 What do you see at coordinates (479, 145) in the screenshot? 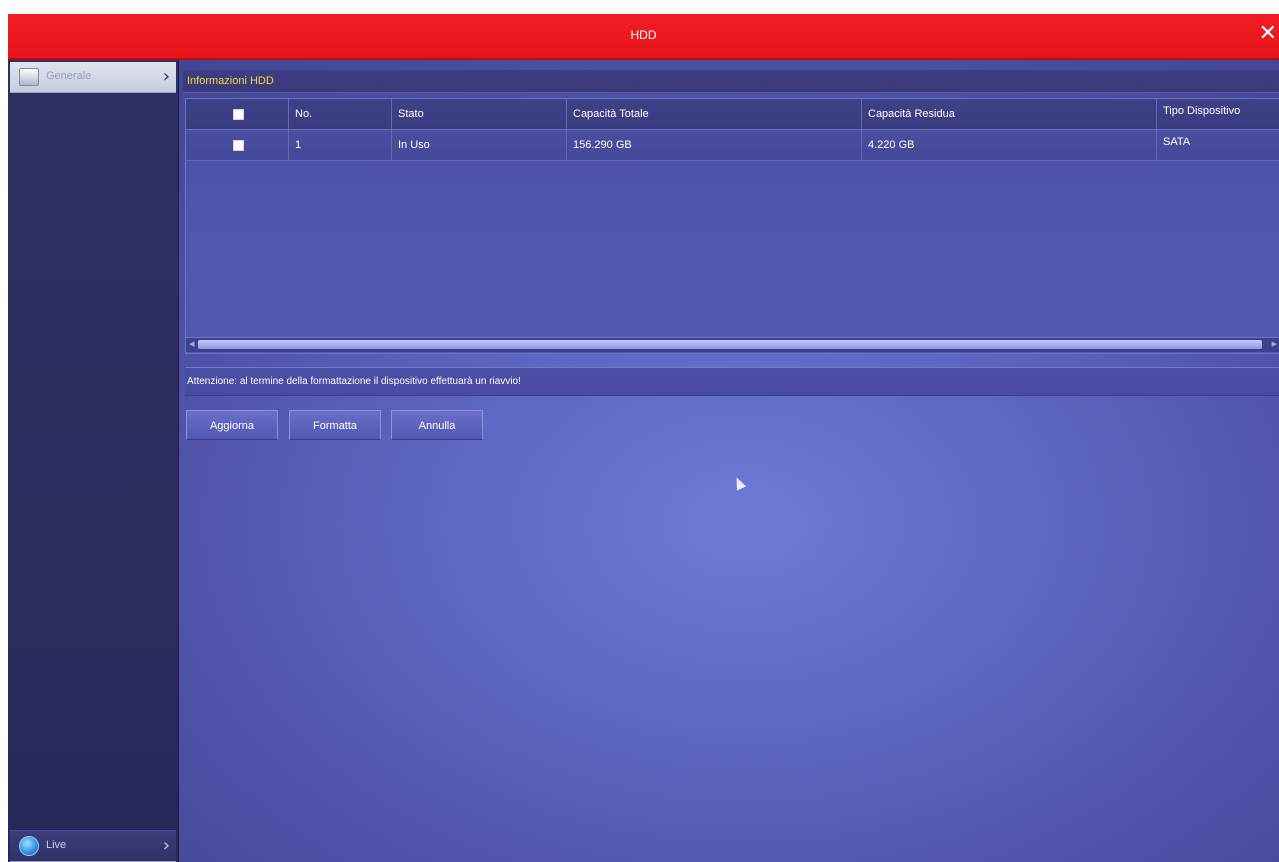
I see `cell-stato: In Uso` at bounding box center [479, 145].